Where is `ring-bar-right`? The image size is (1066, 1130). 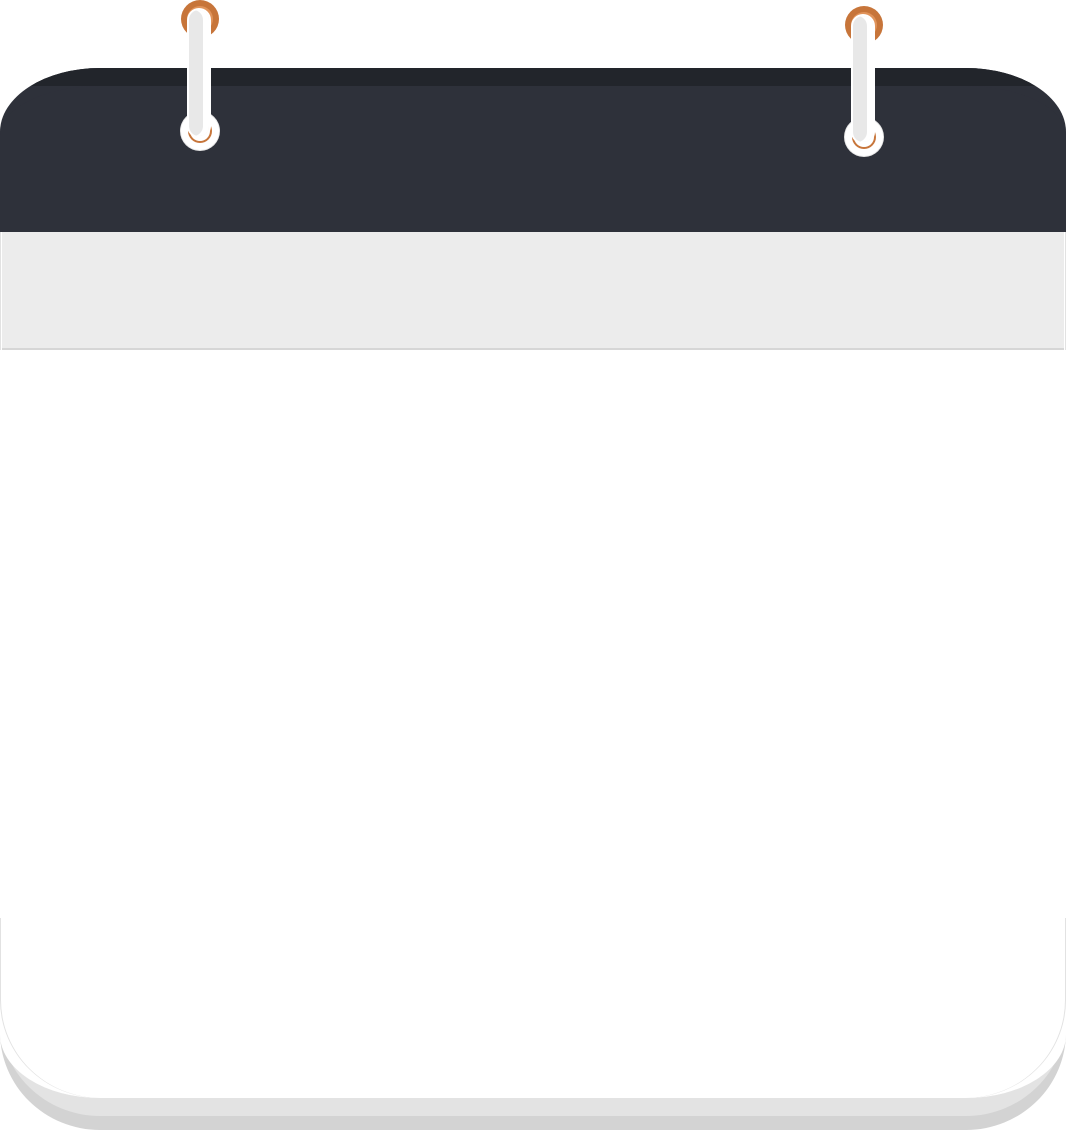
ring-bar-right is located at coordinates (863, 79).